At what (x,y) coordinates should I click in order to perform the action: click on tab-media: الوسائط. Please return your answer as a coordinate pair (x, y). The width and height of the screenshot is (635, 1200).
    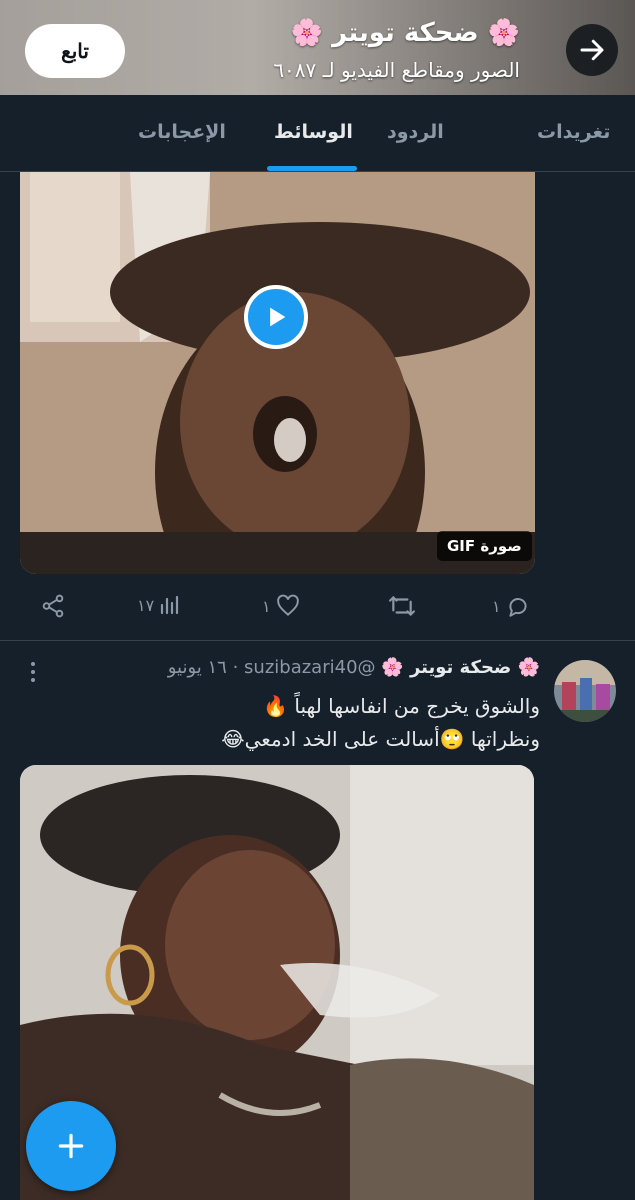
    Looking at the image, I should click on (313, 132).